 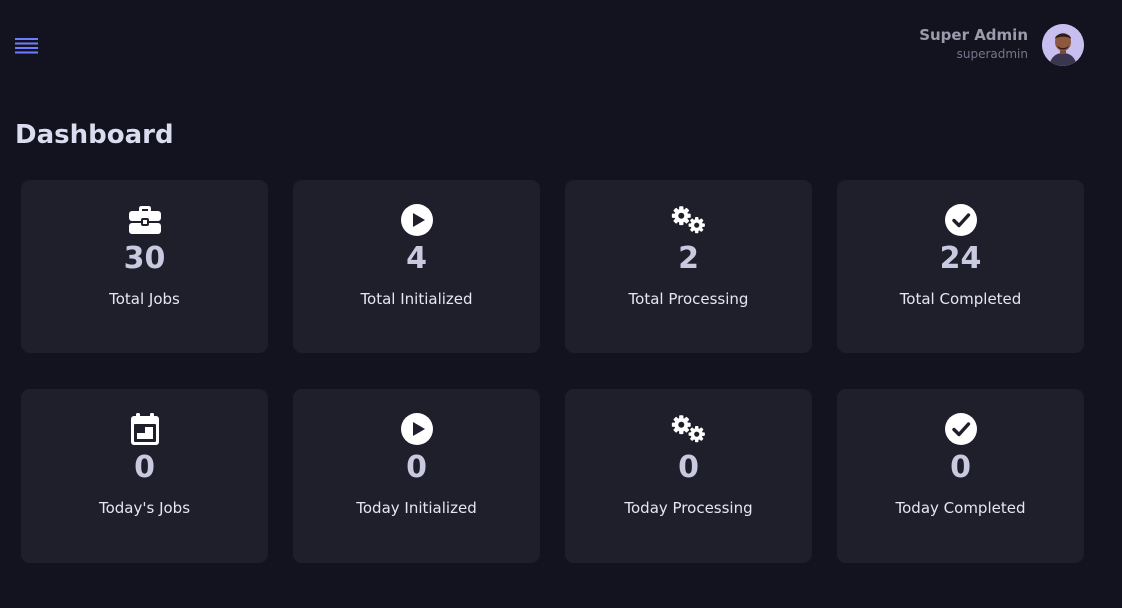 What do you see at coordinates (145, 429) in the screenshot?
I see `calendar-icon` at bounding box center [145, 429].